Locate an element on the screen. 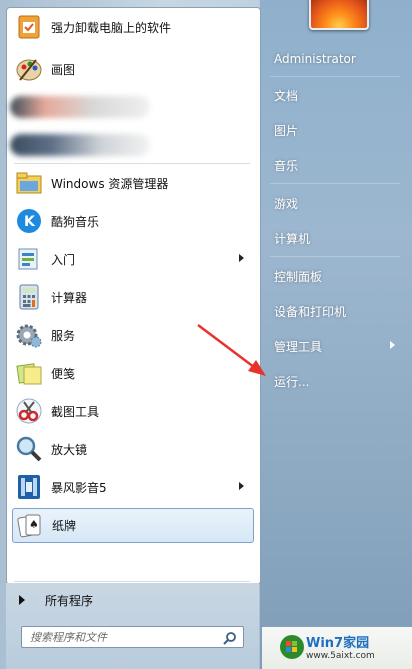  right-item-pictures: 图片 is located at coordinates (286, 130).